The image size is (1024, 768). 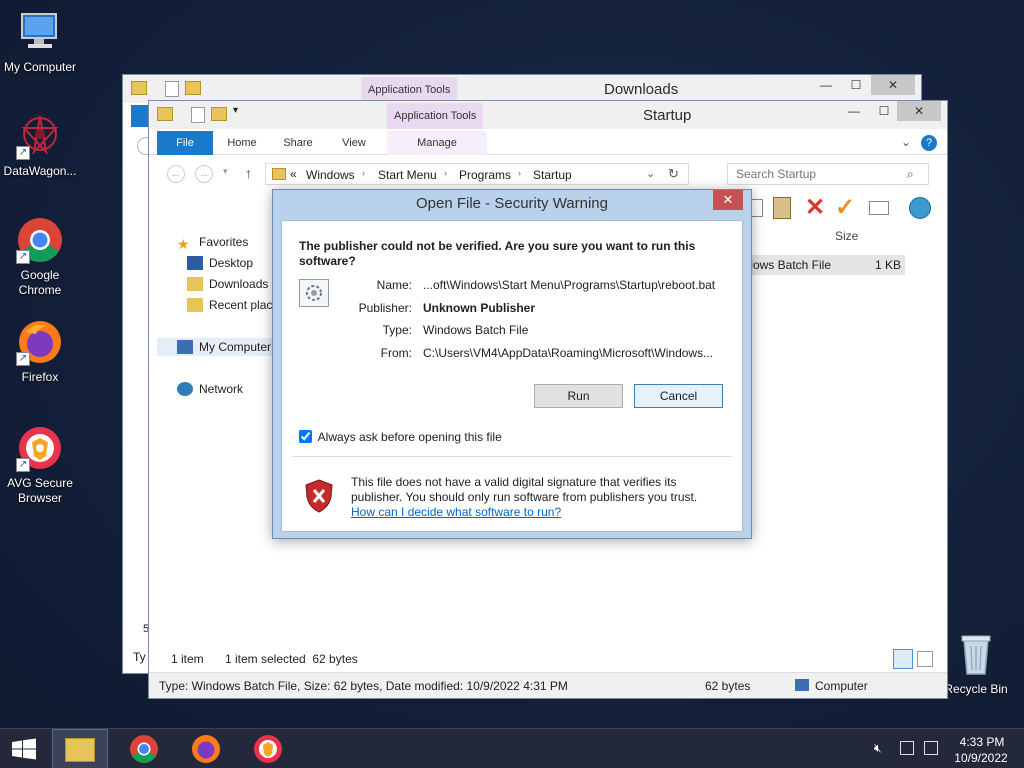 I want to click on startup-window-title: Startup, so click(x=667, y=115).